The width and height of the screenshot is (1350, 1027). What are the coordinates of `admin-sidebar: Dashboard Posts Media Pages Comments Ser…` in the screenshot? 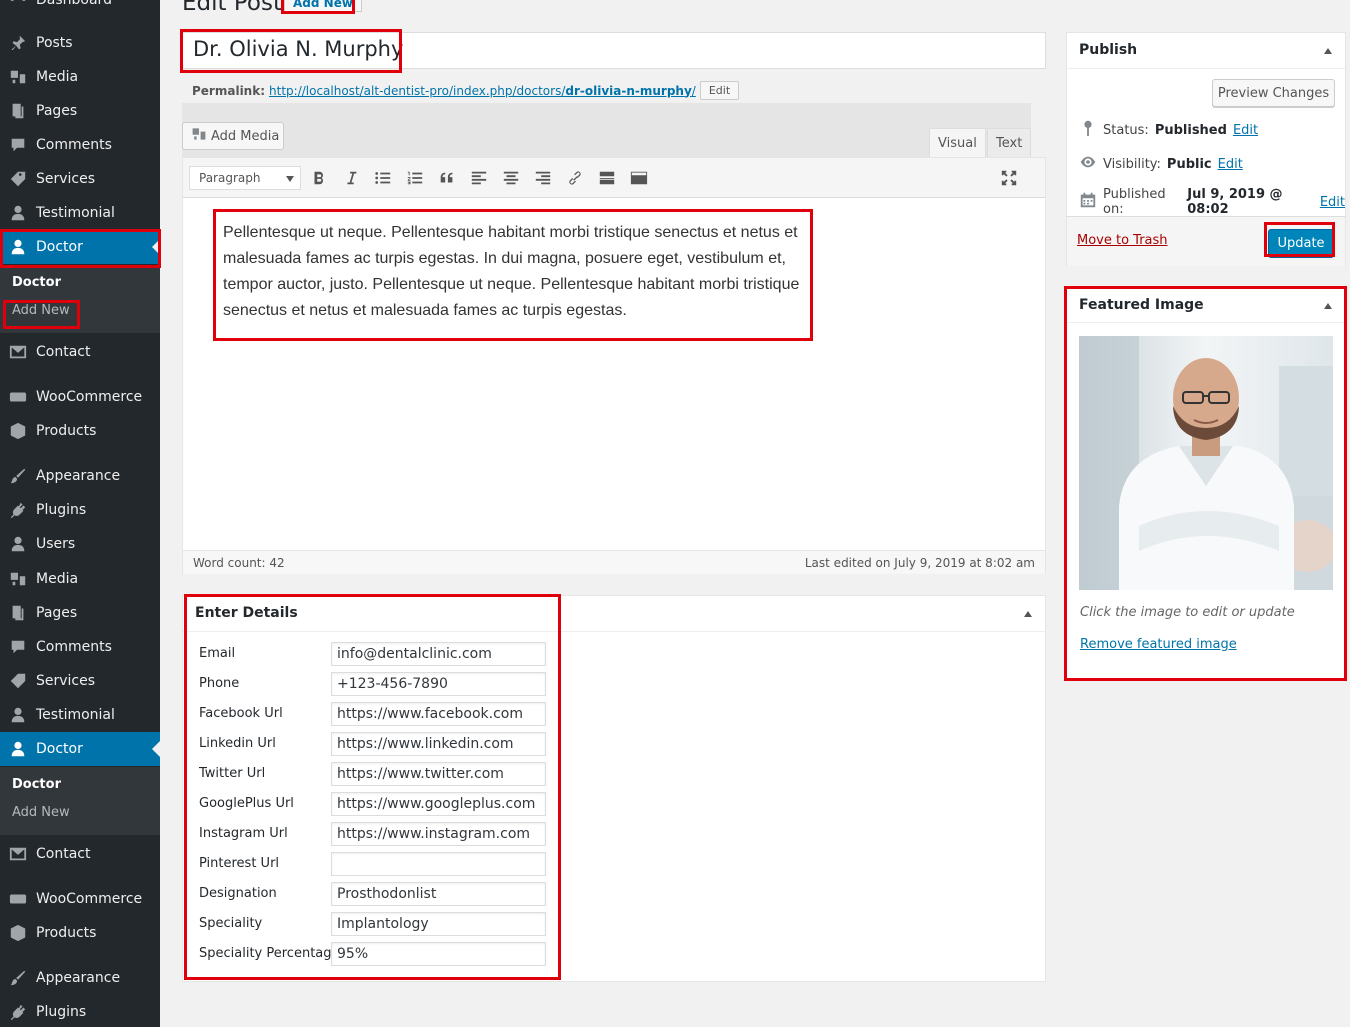 It's located at (80, 513).